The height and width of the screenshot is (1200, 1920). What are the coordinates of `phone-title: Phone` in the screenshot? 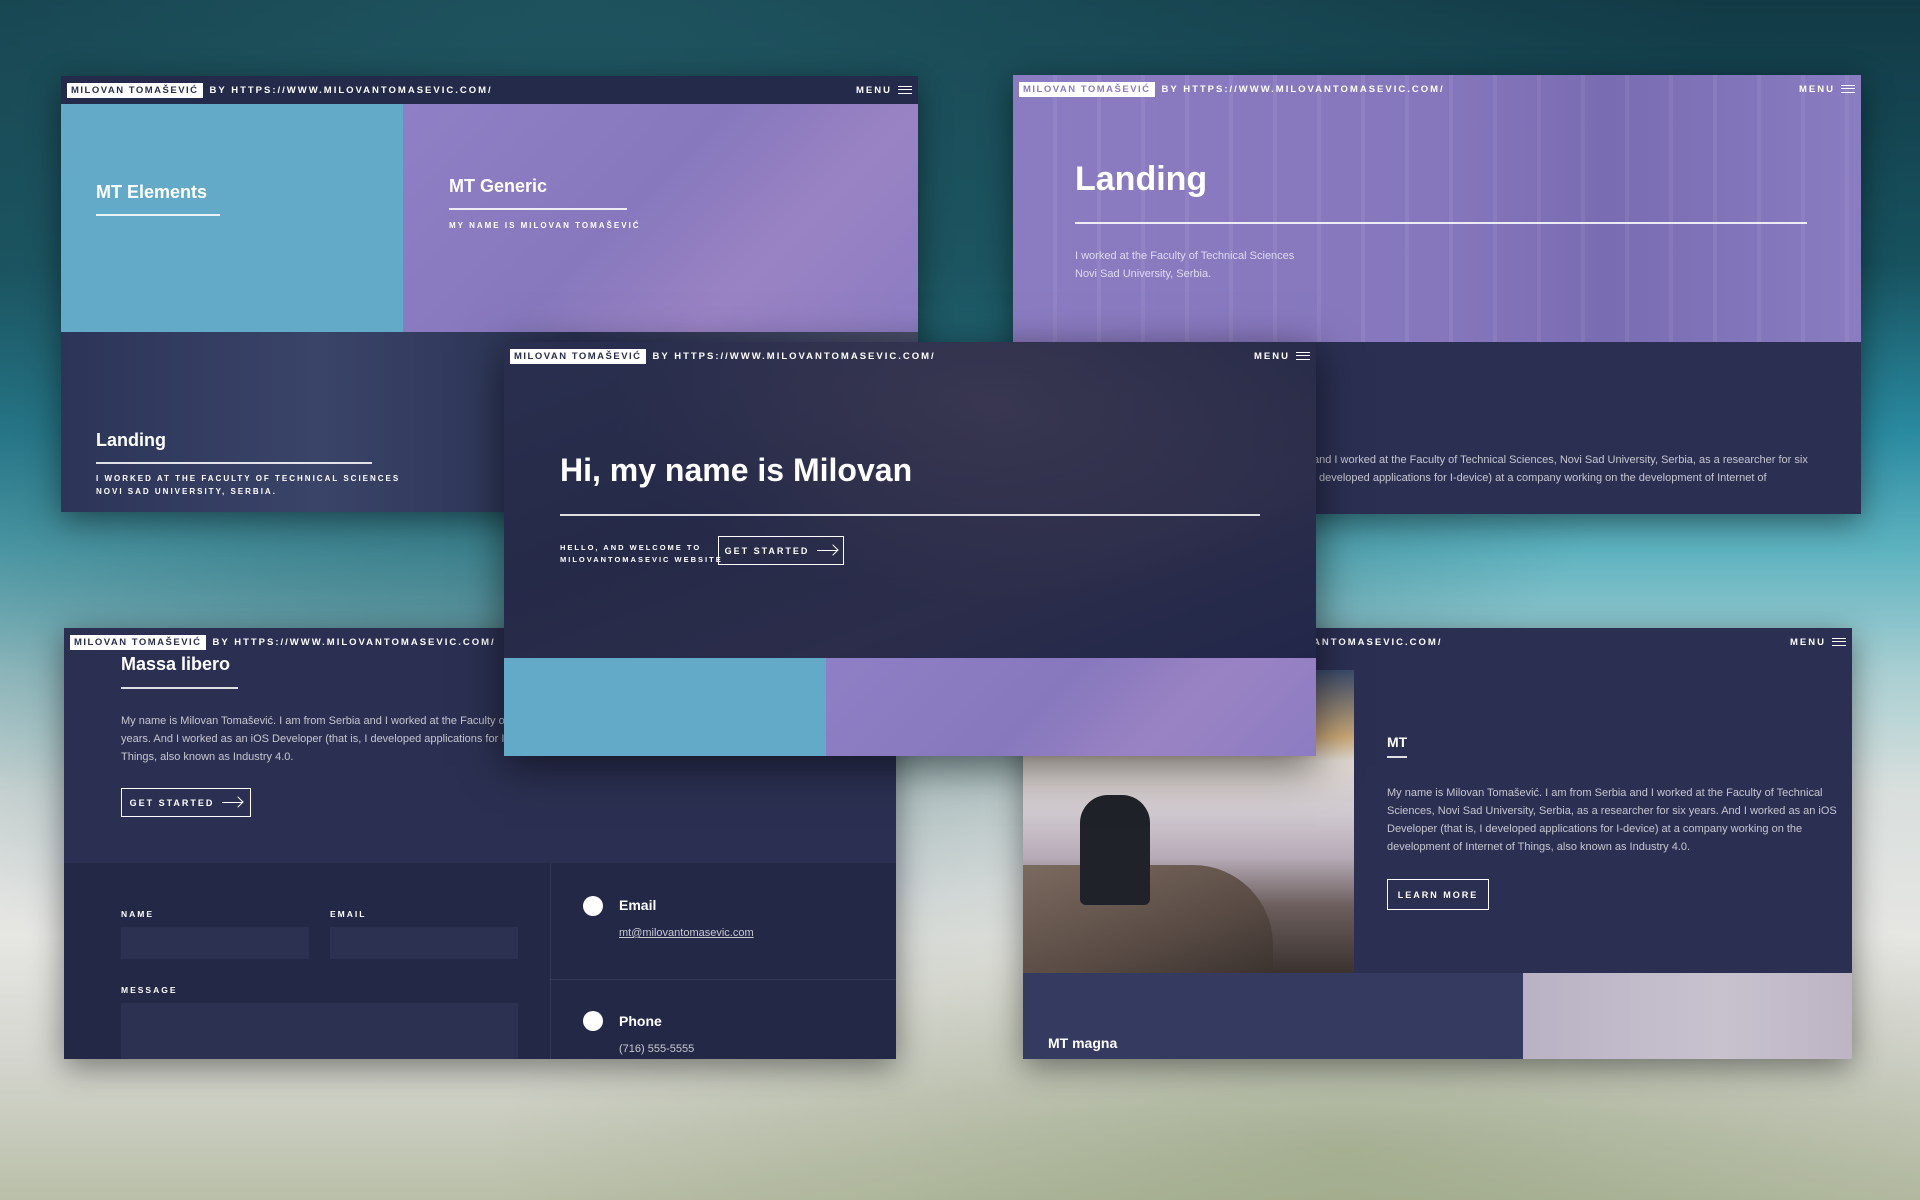 It's located at (640, 1021).